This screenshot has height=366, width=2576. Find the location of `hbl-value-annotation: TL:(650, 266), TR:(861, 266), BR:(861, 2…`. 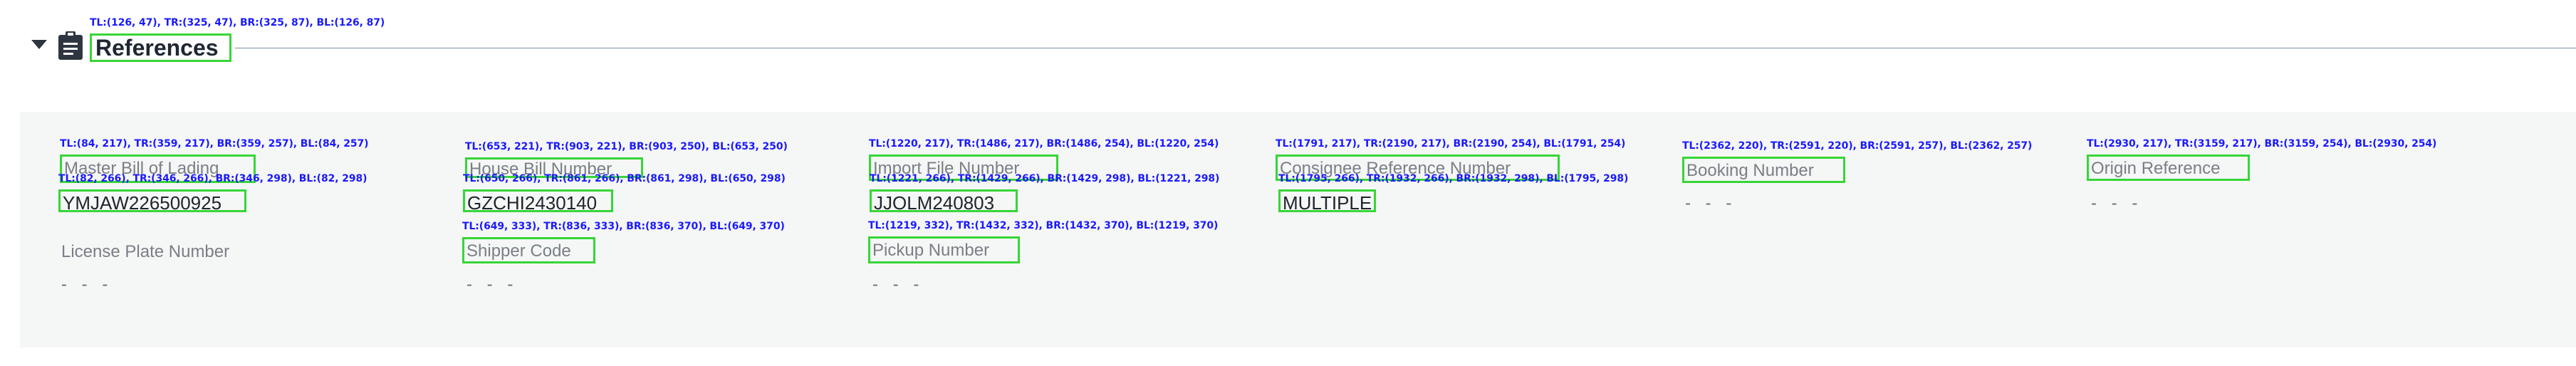

hbl-value-annotation: TL:(650, 266), TR:(861, 266), BR:(861, 2… is located at coordinates (624, 178).